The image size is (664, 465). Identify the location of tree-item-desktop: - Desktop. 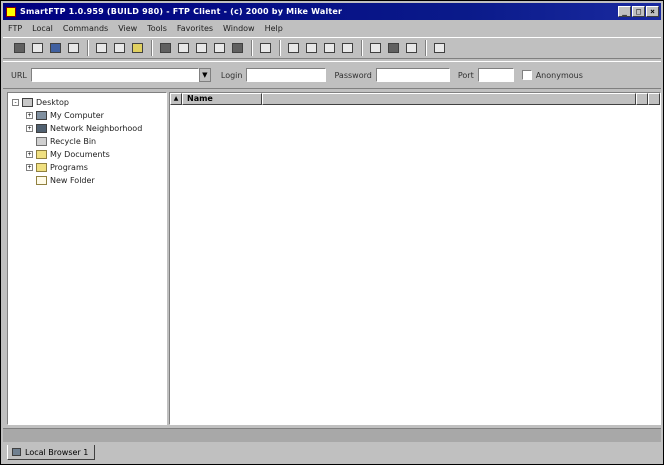
(40, 102).